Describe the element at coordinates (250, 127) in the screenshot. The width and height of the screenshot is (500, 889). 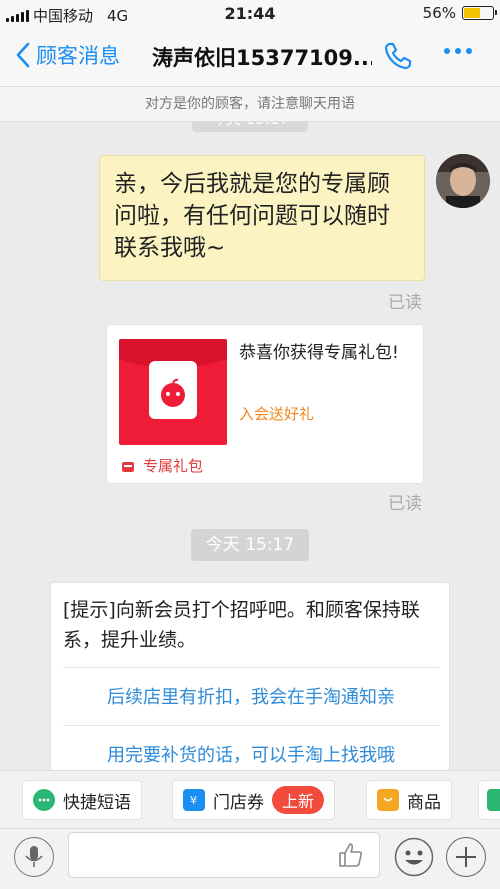
I see `timestamp-clipped: 今天 15:17` at that location.